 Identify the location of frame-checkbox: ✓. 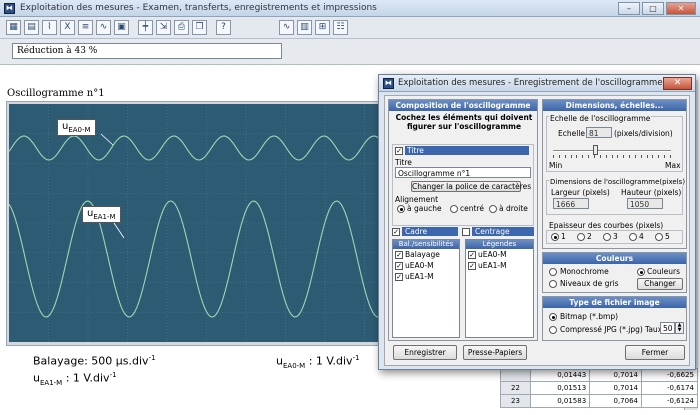
(396, 232).